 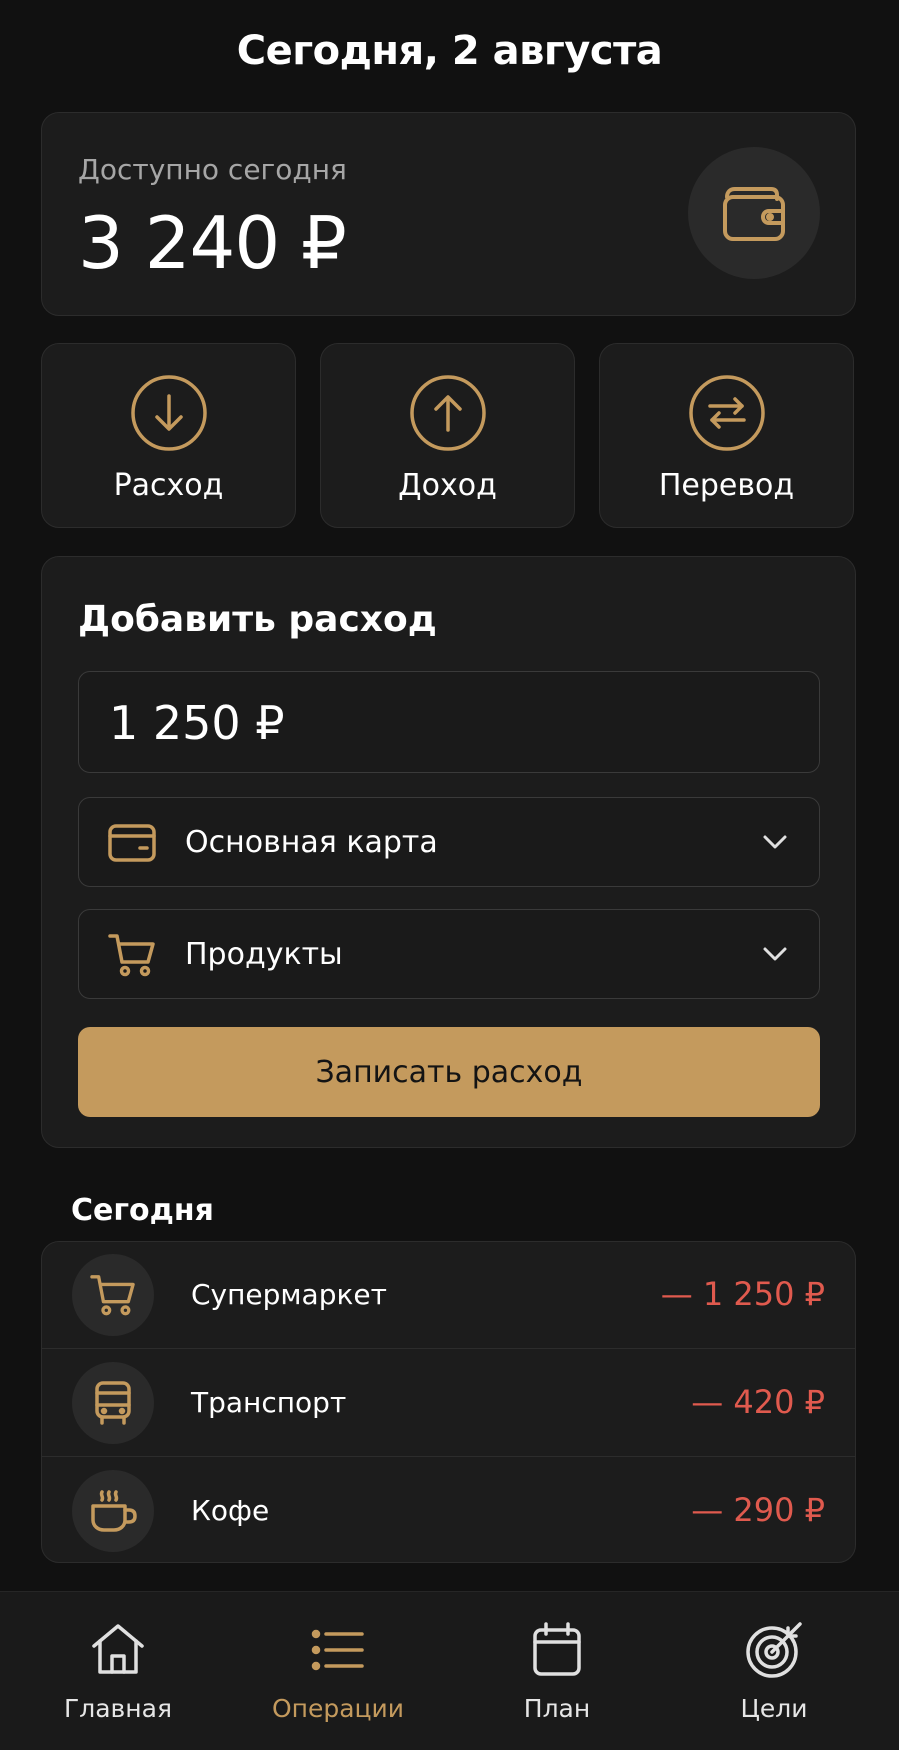 What do you see at coordinates (447, 413) in the screenshot?
I see `arrow-up-circle-icon` at bounding box center [447, 413].